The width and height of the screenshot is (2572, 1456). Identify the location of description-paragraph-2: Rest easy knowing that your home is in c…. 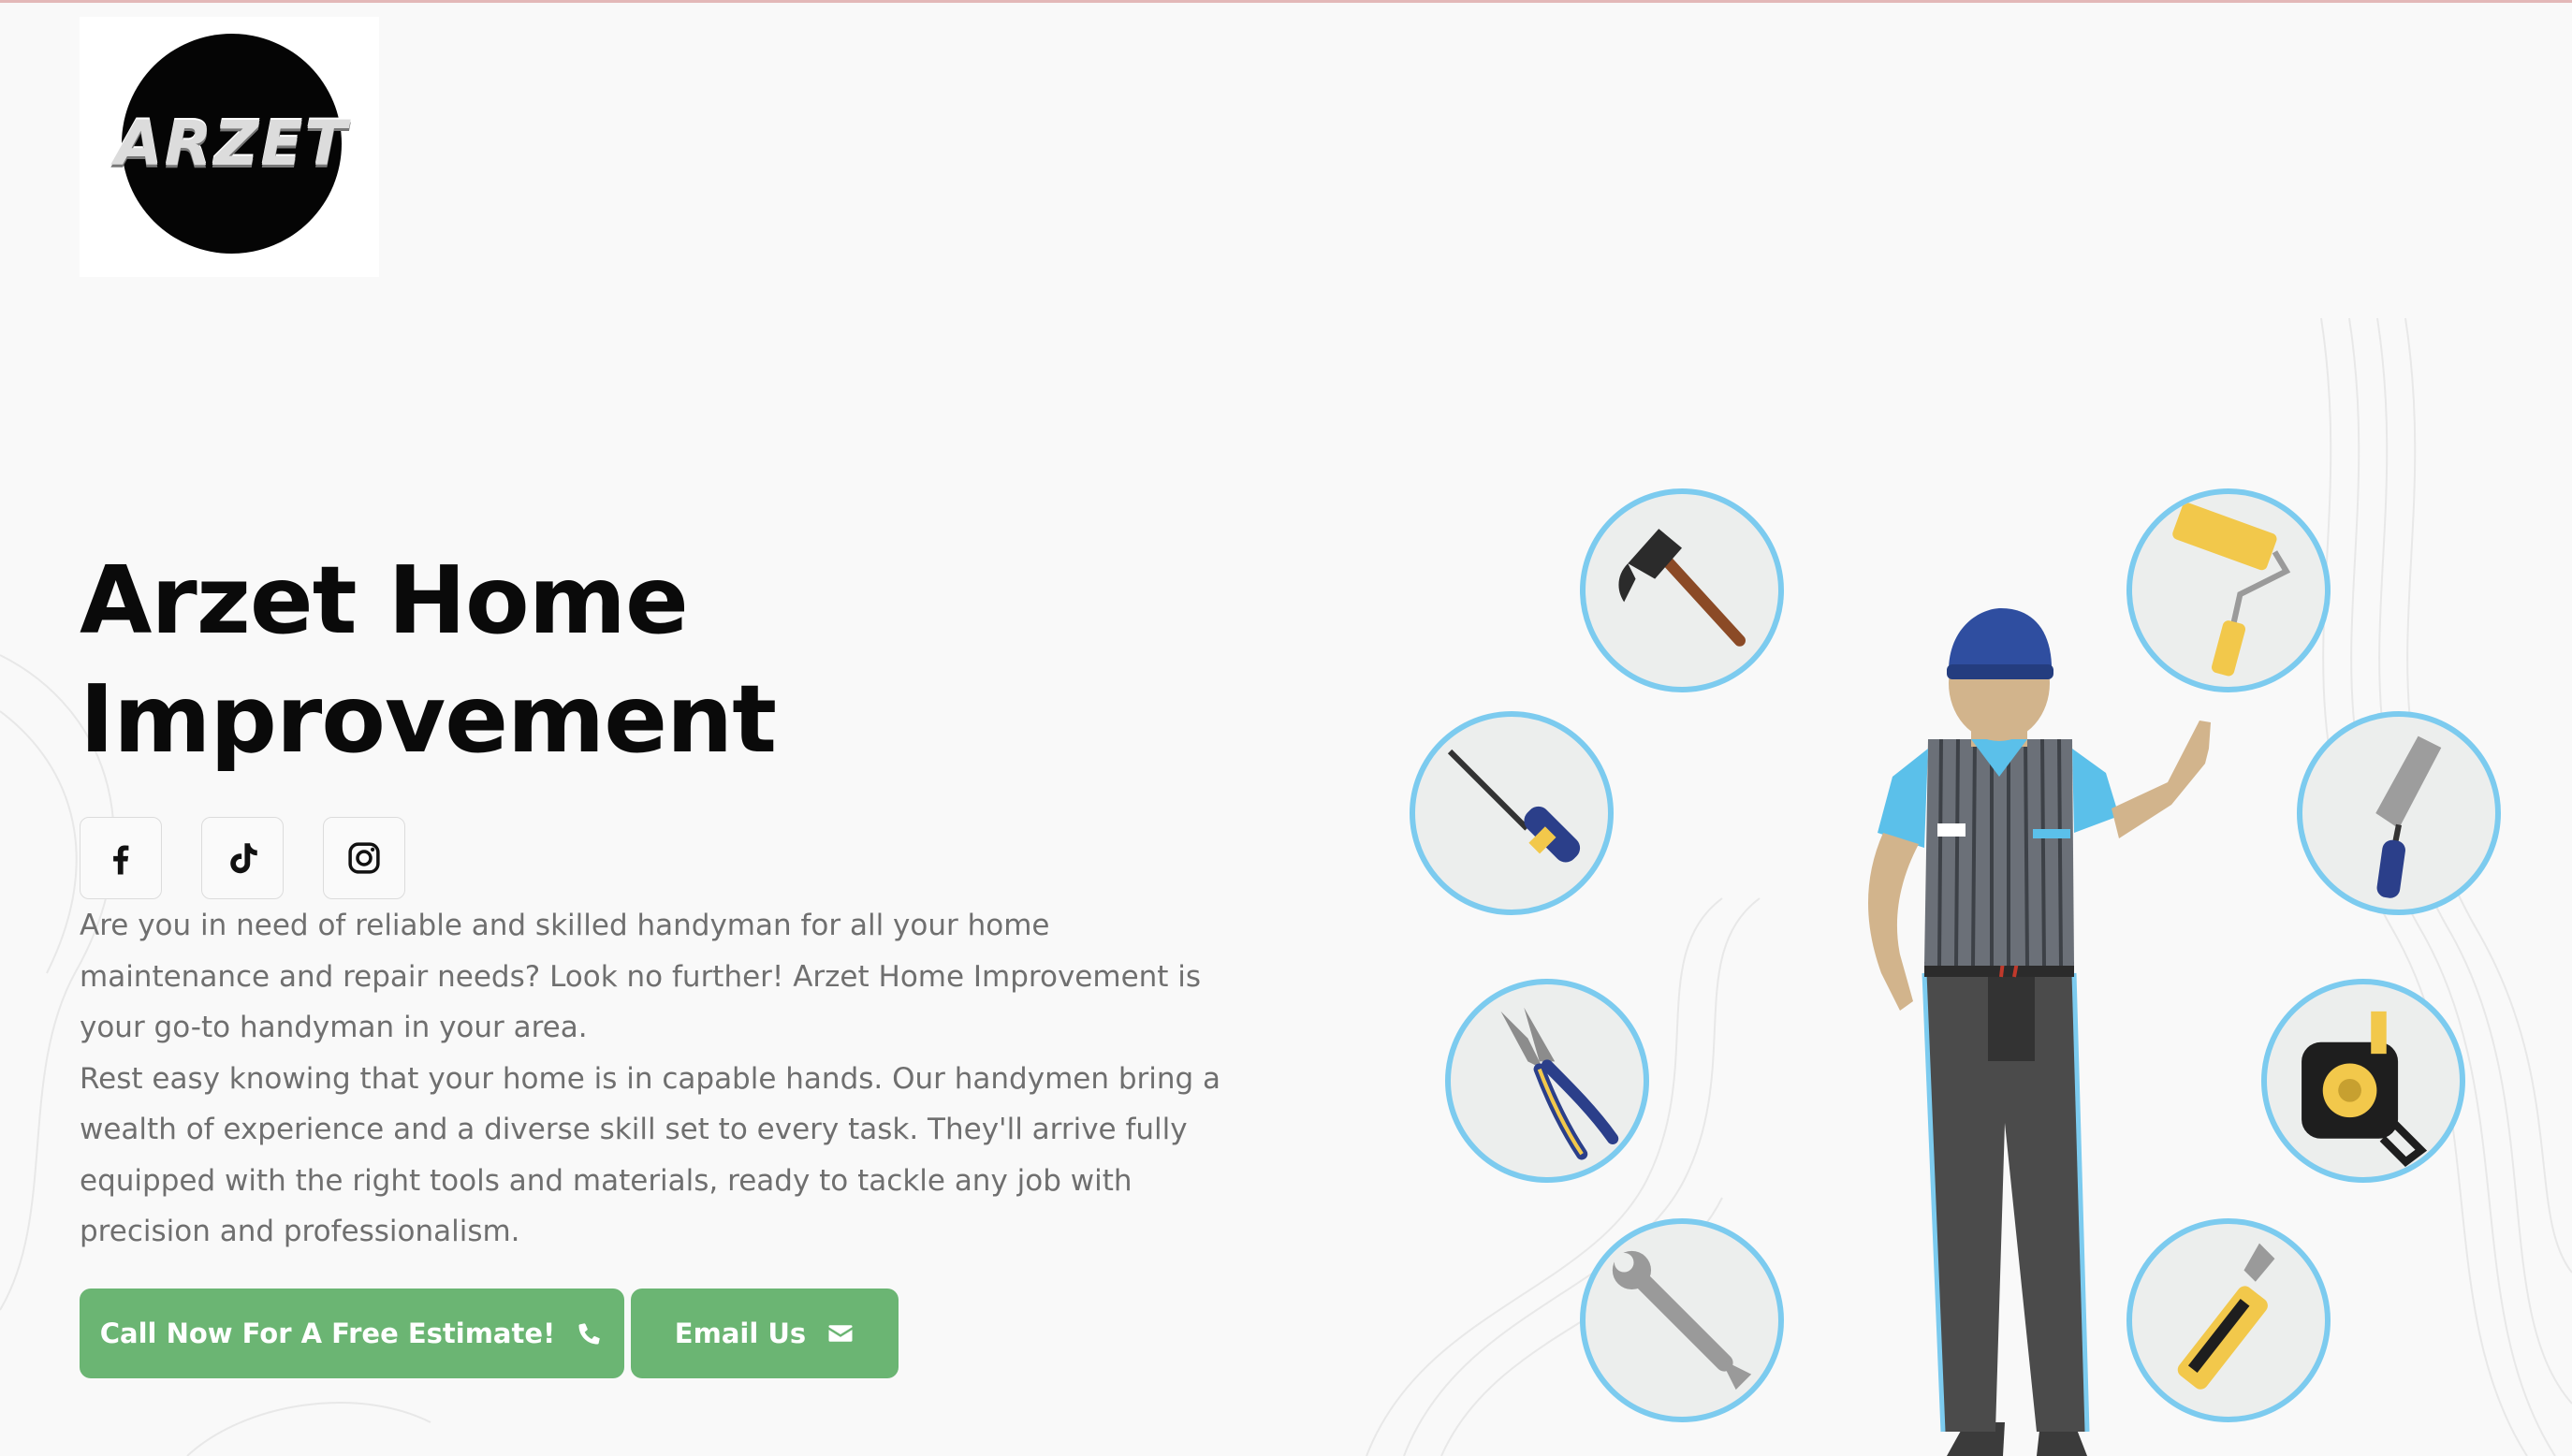
(650, 1155).